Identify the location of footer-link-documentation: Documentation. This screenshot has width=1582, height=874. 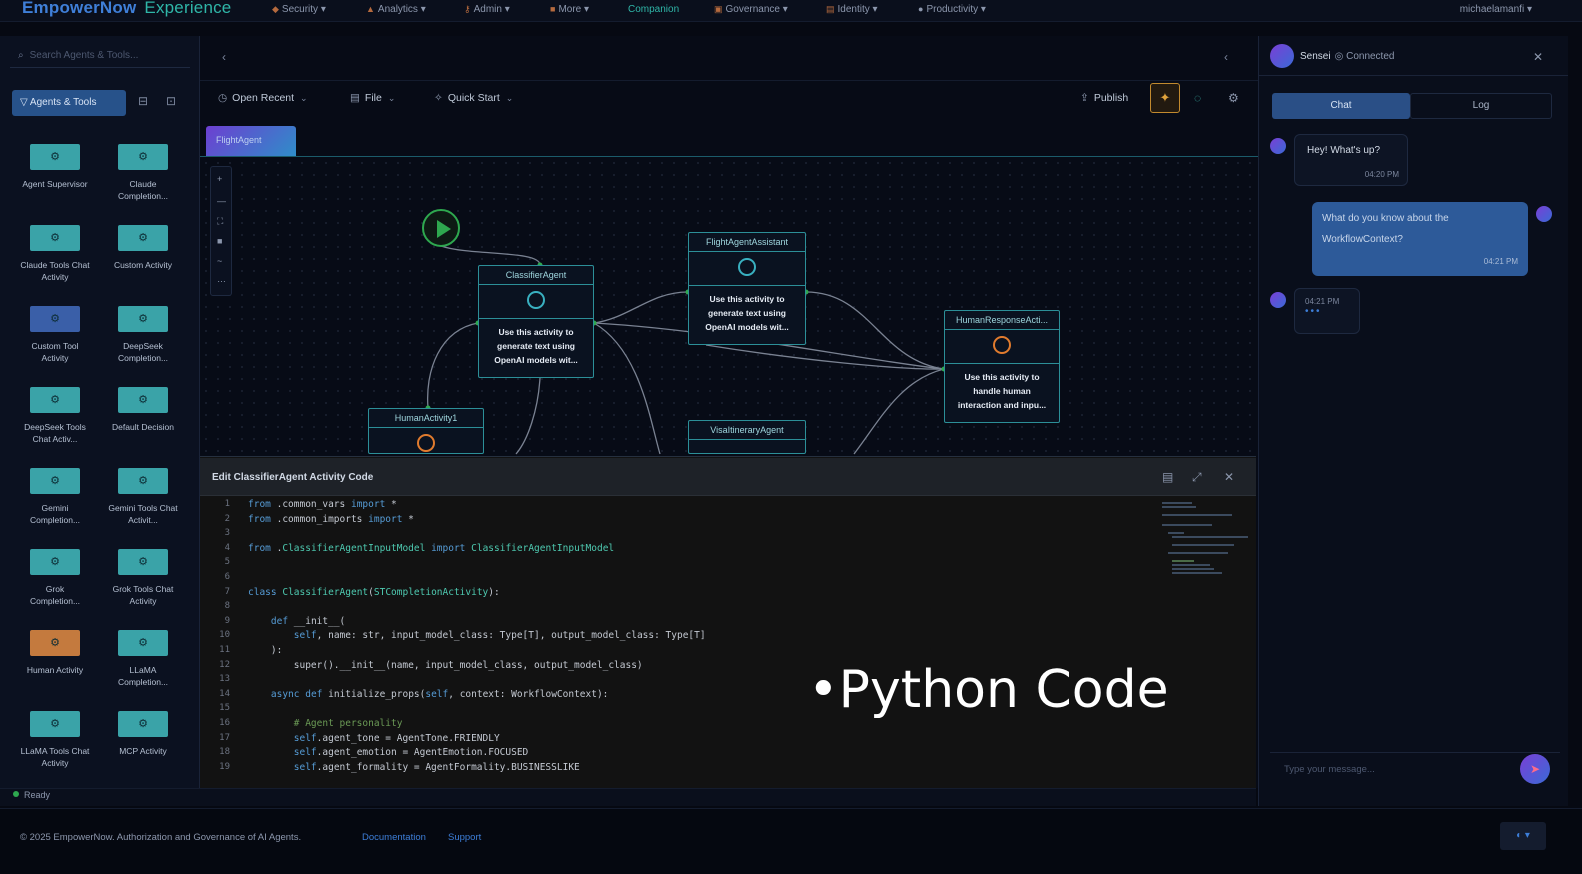
(394, 837).